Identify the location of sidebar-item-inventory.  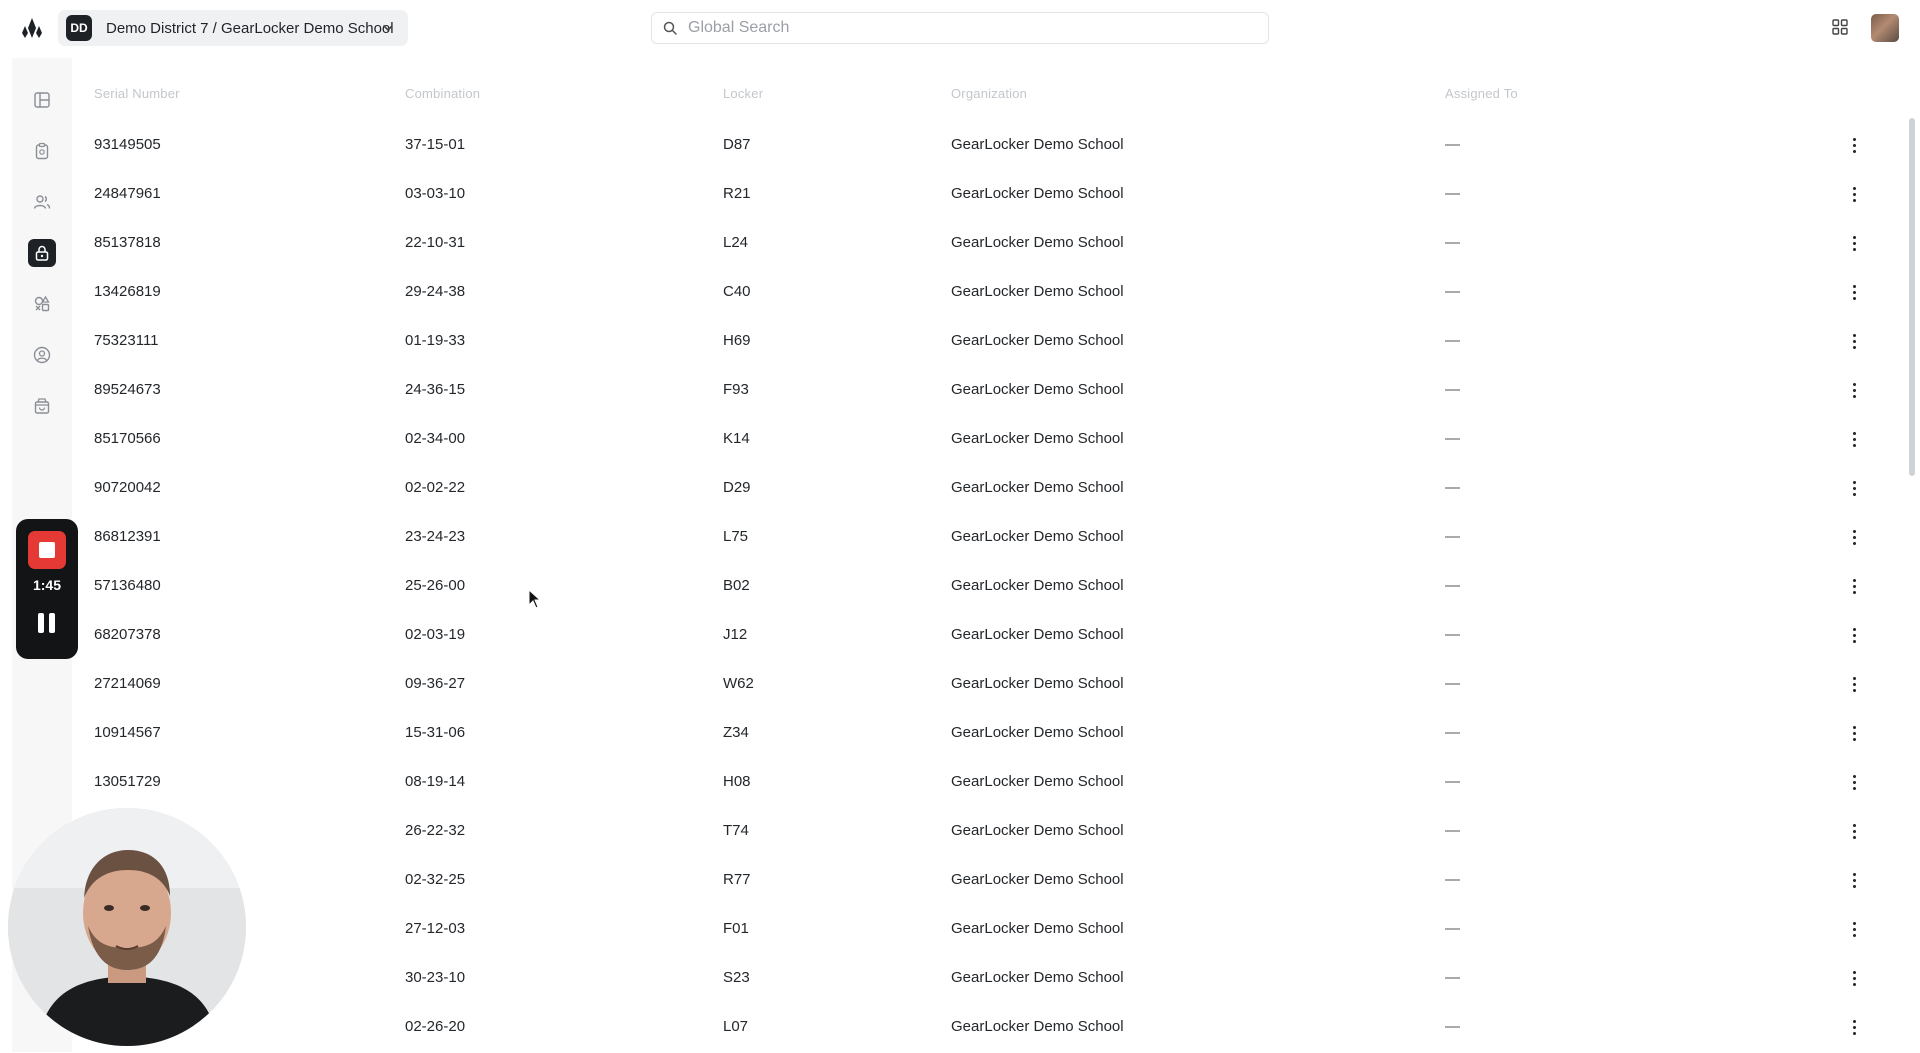
(42, 151).